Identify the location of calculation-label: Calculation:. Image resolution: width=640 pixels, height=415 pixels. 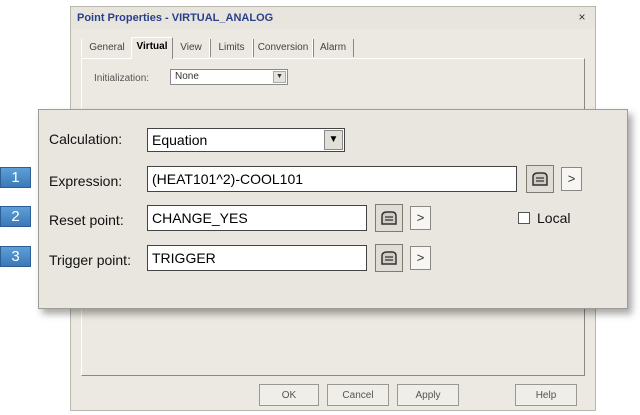
(86, 139).